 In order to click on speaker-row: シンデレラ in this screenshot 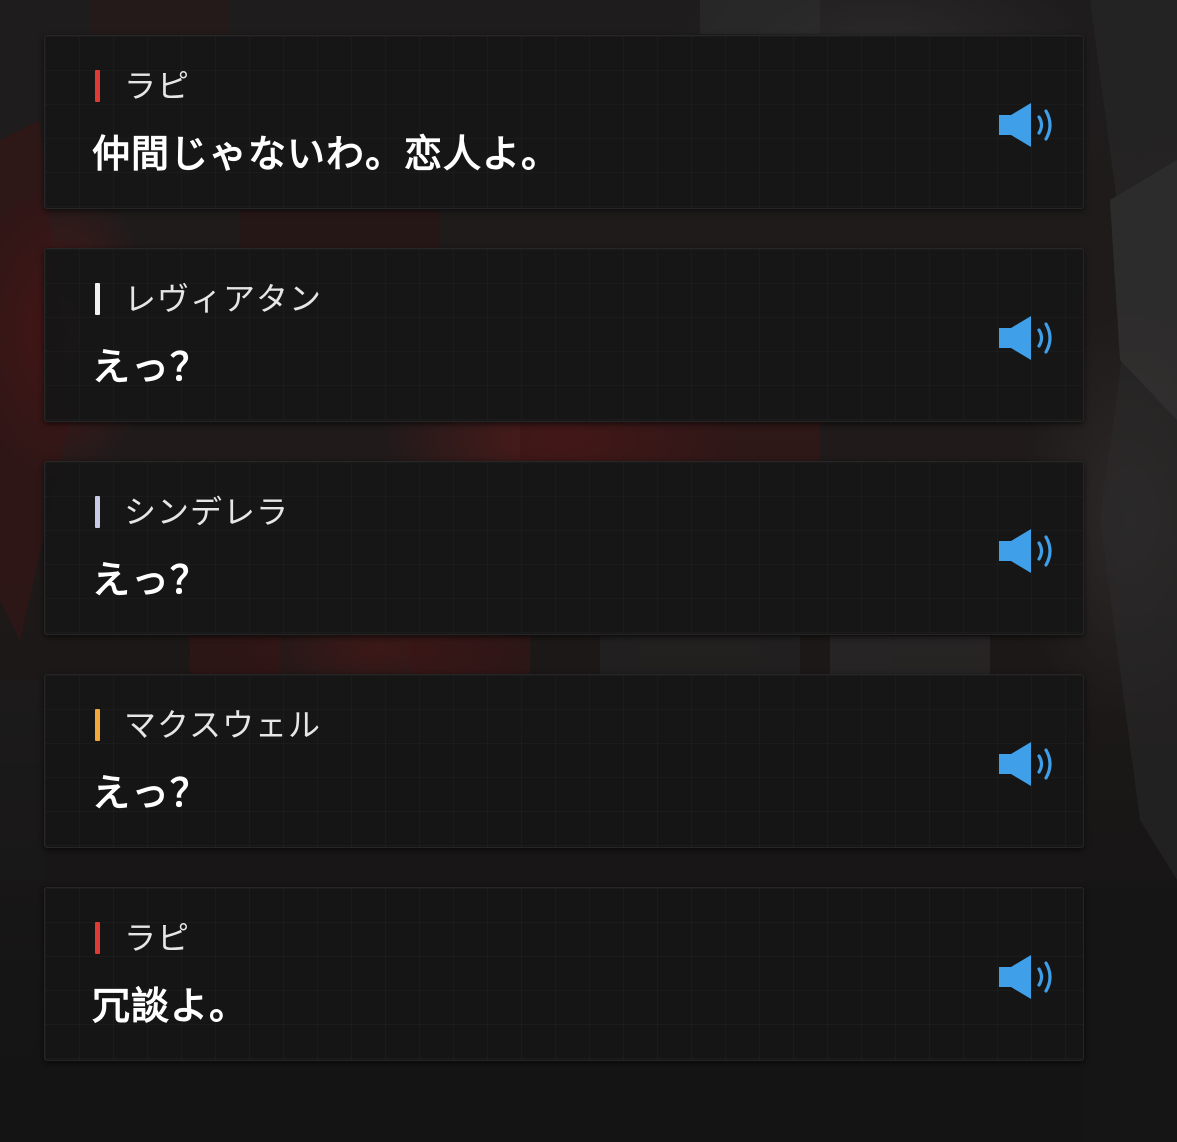, I will do `click(192, 512)`.